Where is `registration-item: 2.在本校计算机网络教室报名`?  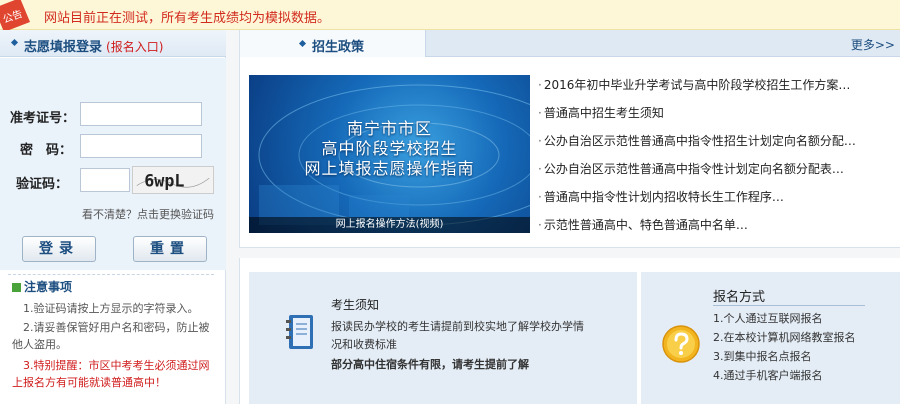
registration-item: 2.在本校计算机网络教室报名 is located at coordinates (784, 337).